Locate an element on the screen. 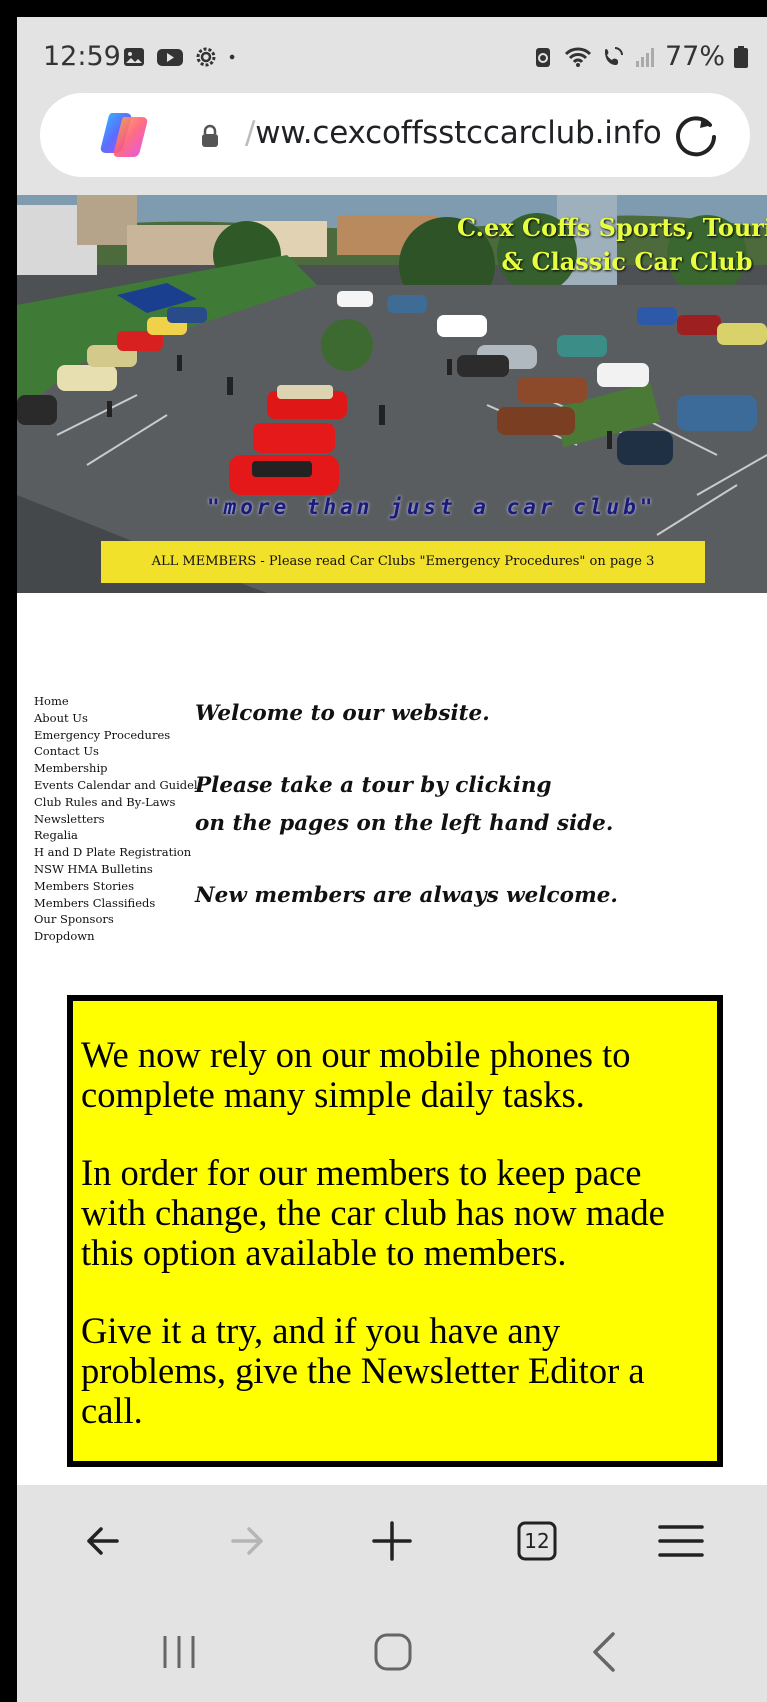  tabs-button: 12 is located at coordinates (537, 1541).